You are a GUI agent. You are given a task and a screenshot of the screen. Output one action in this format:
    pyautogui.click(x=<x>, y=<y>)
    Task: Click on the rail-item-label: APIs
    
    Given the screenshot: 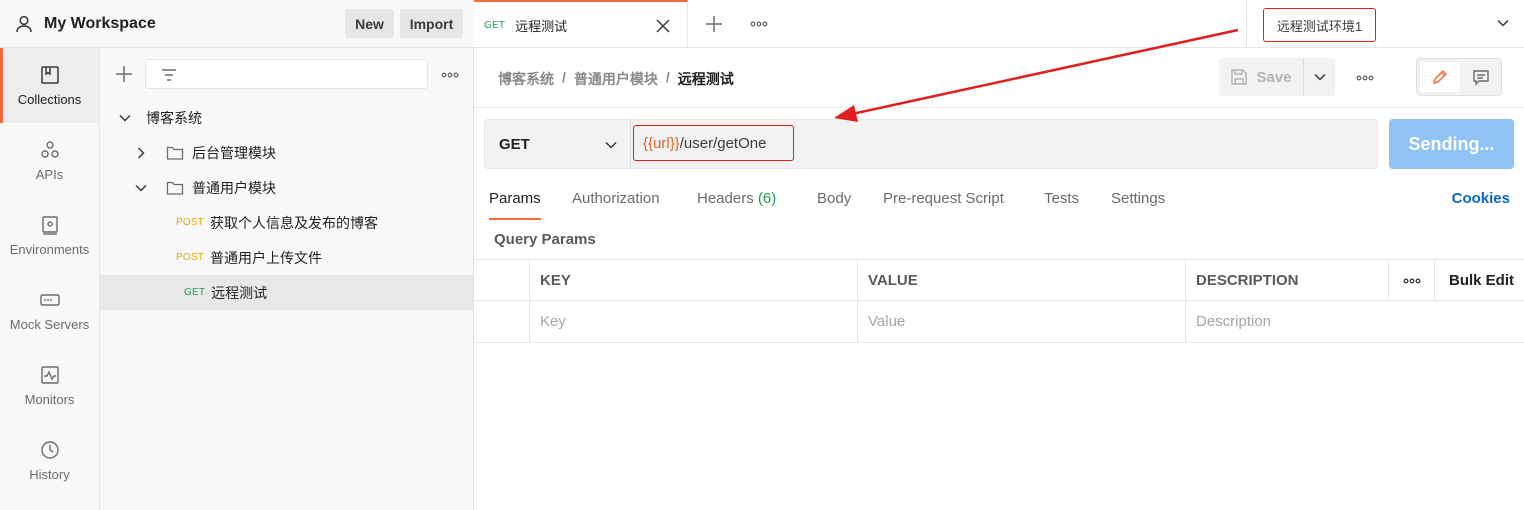 What is the action you would take?
    pyautogui.click(x=49, y=174)
    